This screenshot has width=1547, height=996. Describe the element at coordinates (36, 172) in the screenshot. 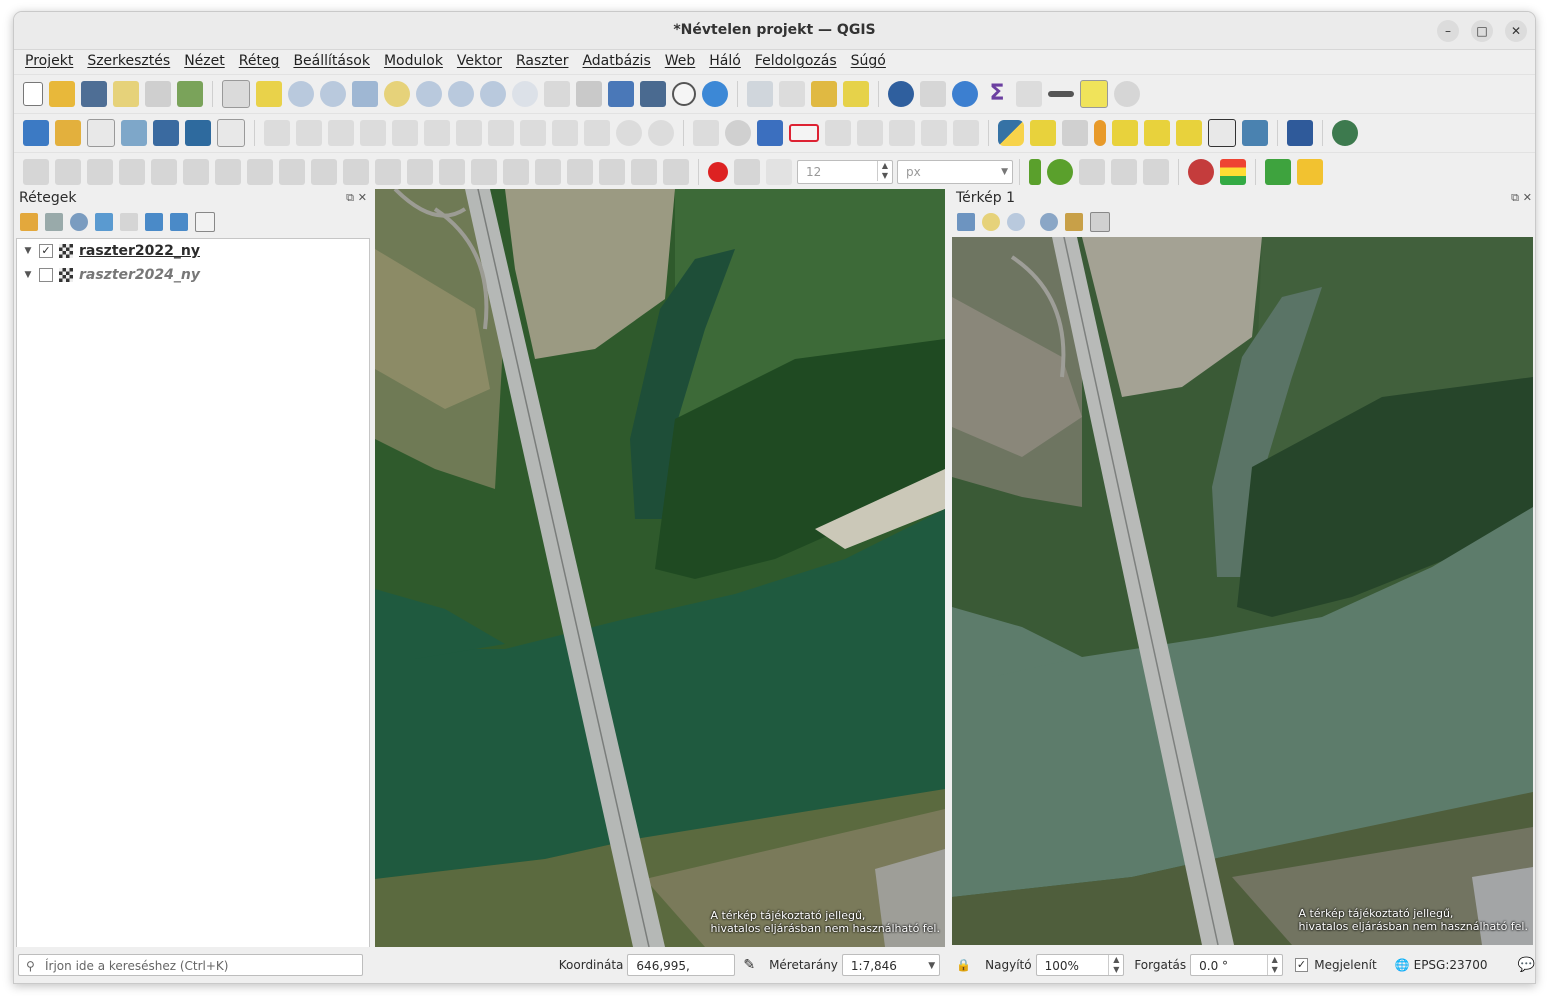

I see `measure-angle-icon` at that location.